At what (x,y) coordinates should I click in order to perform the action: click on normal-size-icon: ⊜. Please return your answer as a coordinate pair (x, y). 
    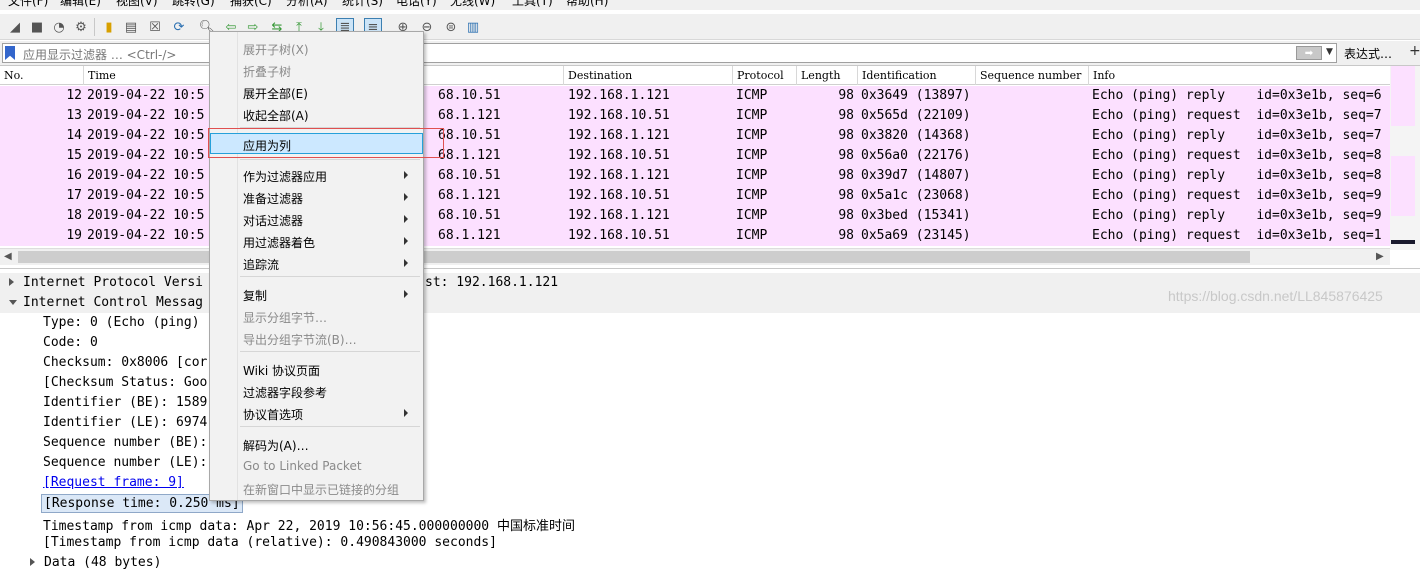
    Looking at the image, I should click on (451, 27).